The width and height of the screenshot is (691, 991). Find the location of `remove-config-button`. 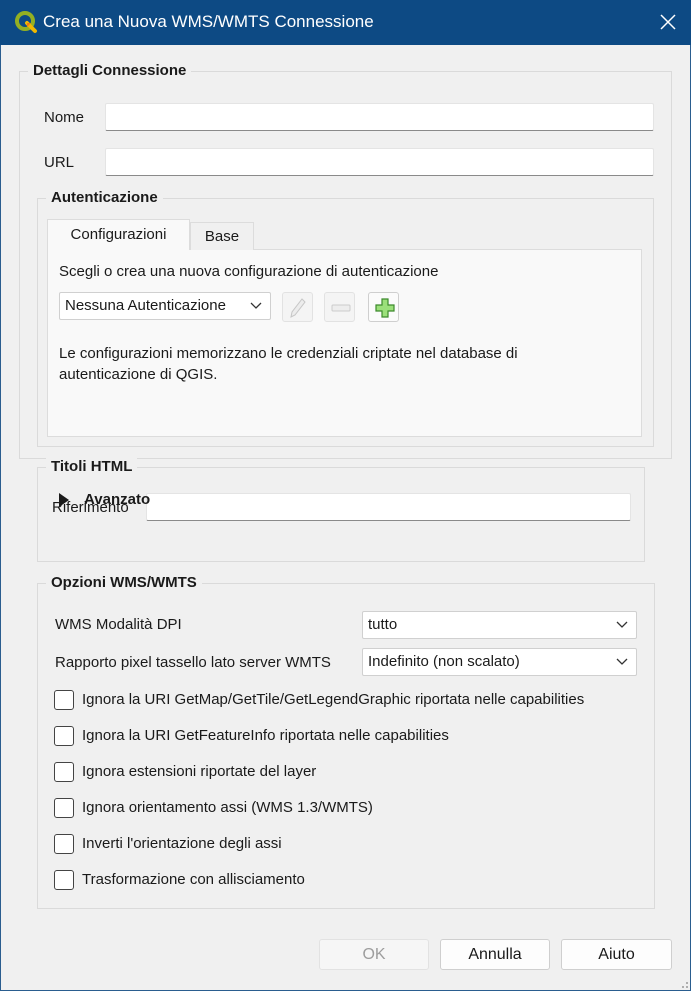

remove-config-button is located at coordinates (339, 307).